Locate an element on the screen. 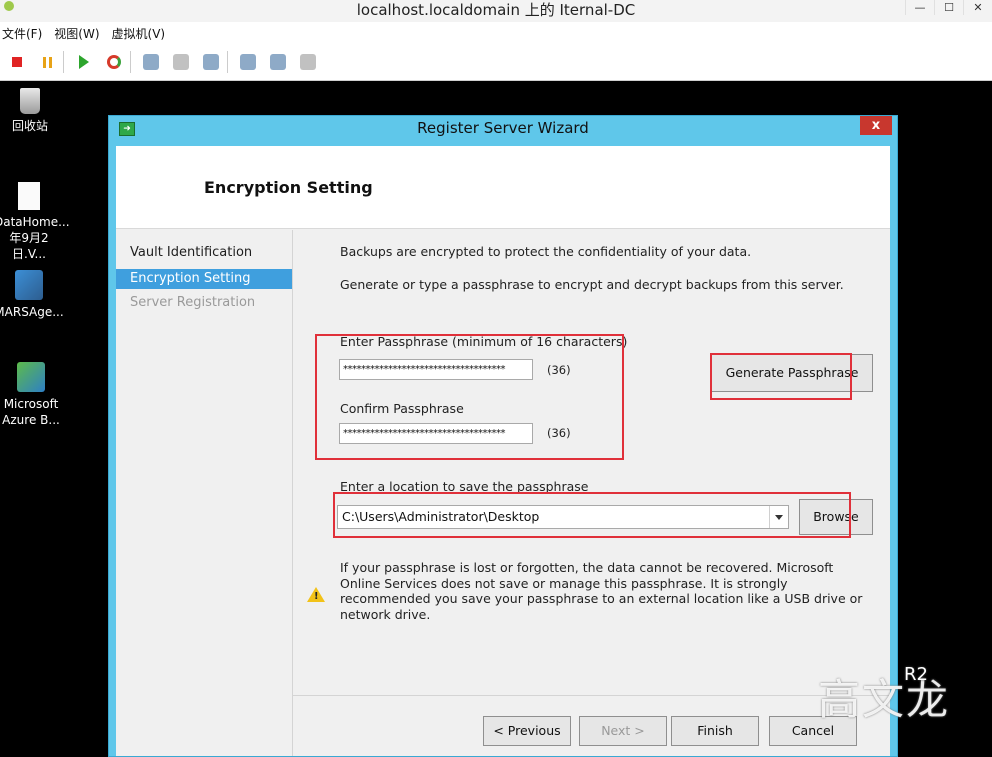 The image size is (992, 757). step-server-registration: Server Registration is located at coordinates (193, 302).